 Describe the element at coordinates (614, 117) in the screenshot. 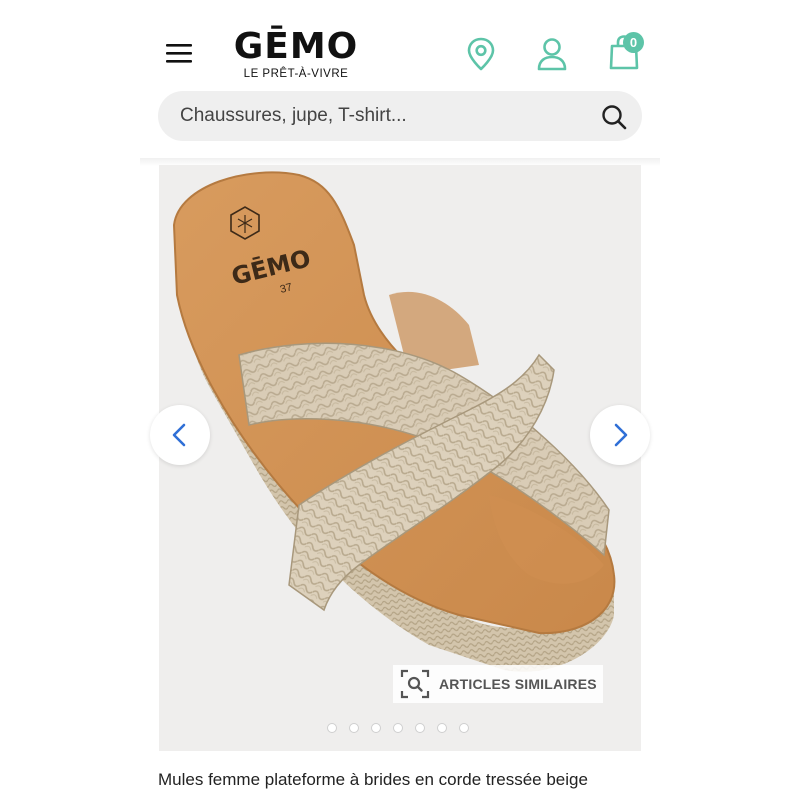

I see `search-icon` at that location.